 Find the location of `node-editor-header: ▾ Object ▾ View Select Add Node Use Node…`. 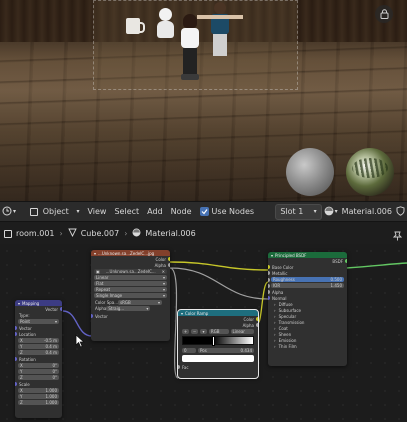

node-editor-header: ▾ Object ▾ View Select Add Node Use Node… is located at coordinates (203, 211).